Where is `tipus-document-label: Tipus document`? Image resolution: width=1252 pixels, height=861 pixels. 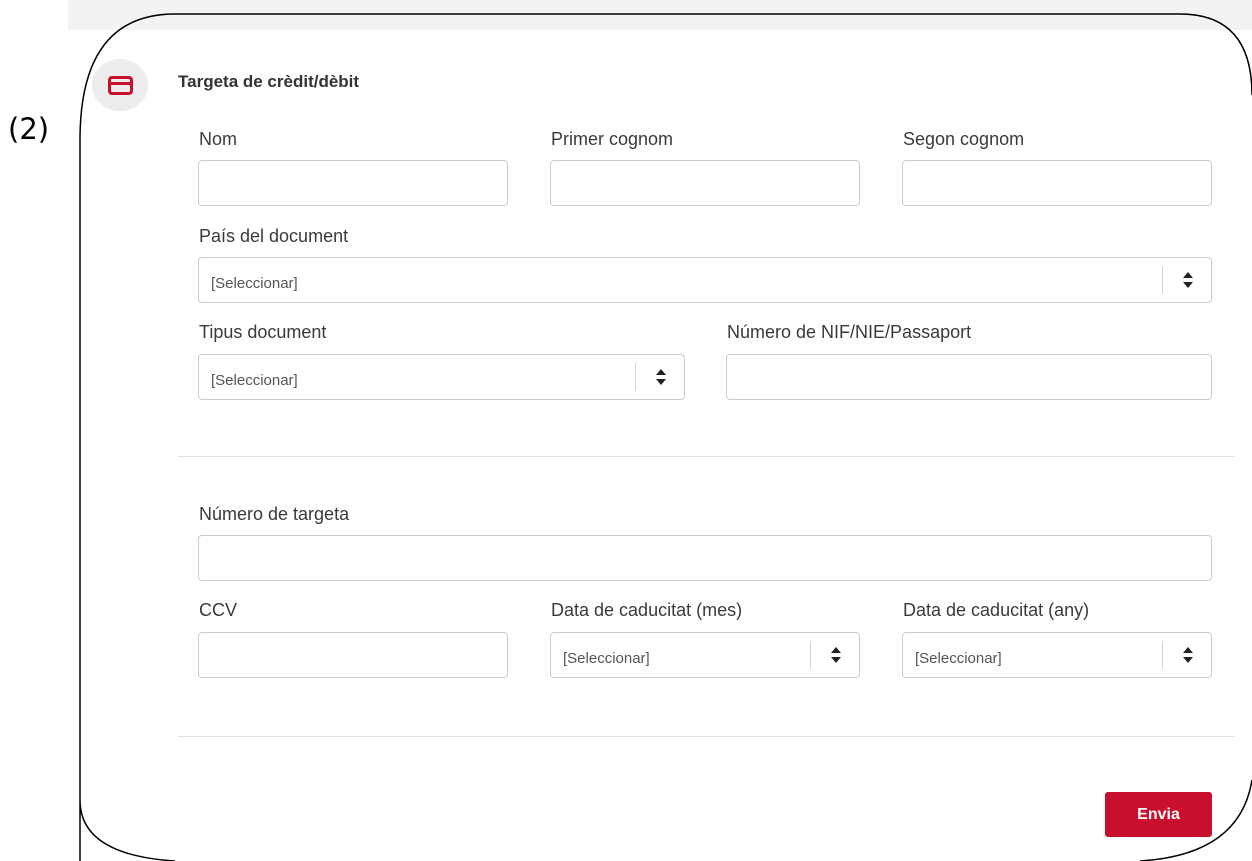
tipus-document-label: Tipus document is located at coordinates (263, 332).